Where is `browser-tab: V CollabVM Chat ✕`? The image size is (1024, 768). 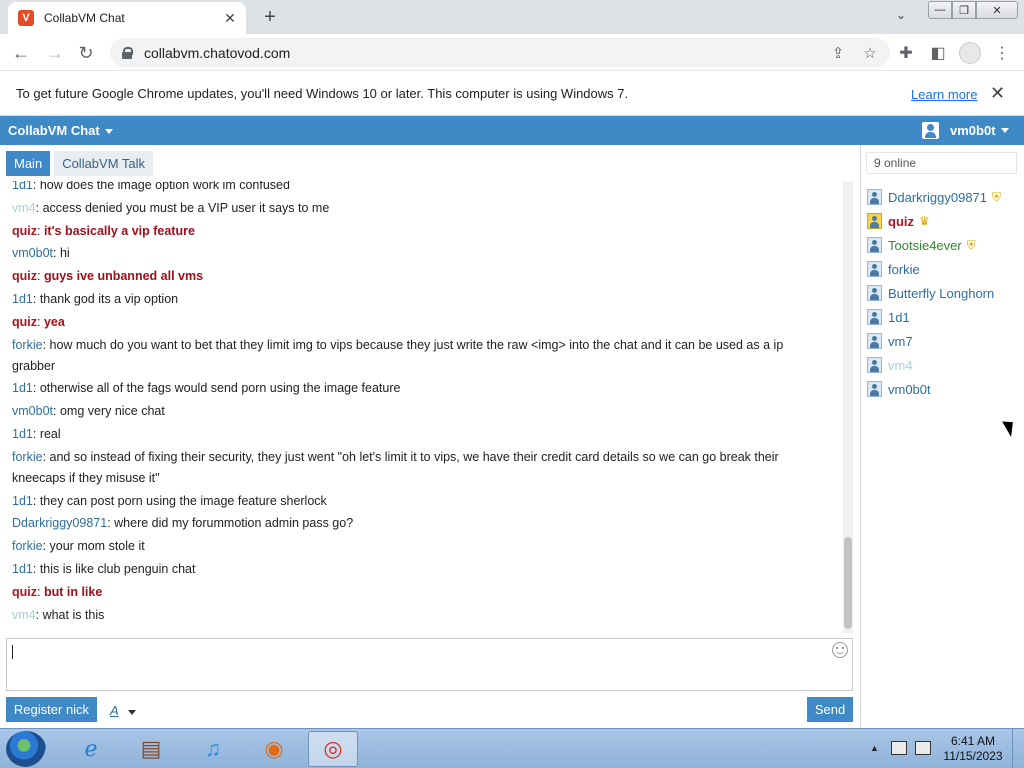 browser-tab: V CollabVM Chat ✕ is located at coordinates (127, 18).